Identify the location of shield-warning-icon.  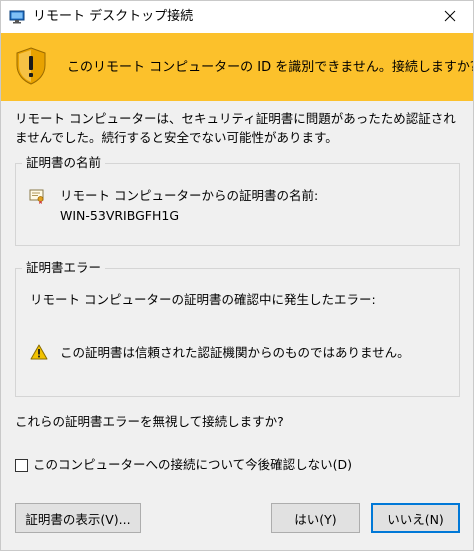
(31, 66).